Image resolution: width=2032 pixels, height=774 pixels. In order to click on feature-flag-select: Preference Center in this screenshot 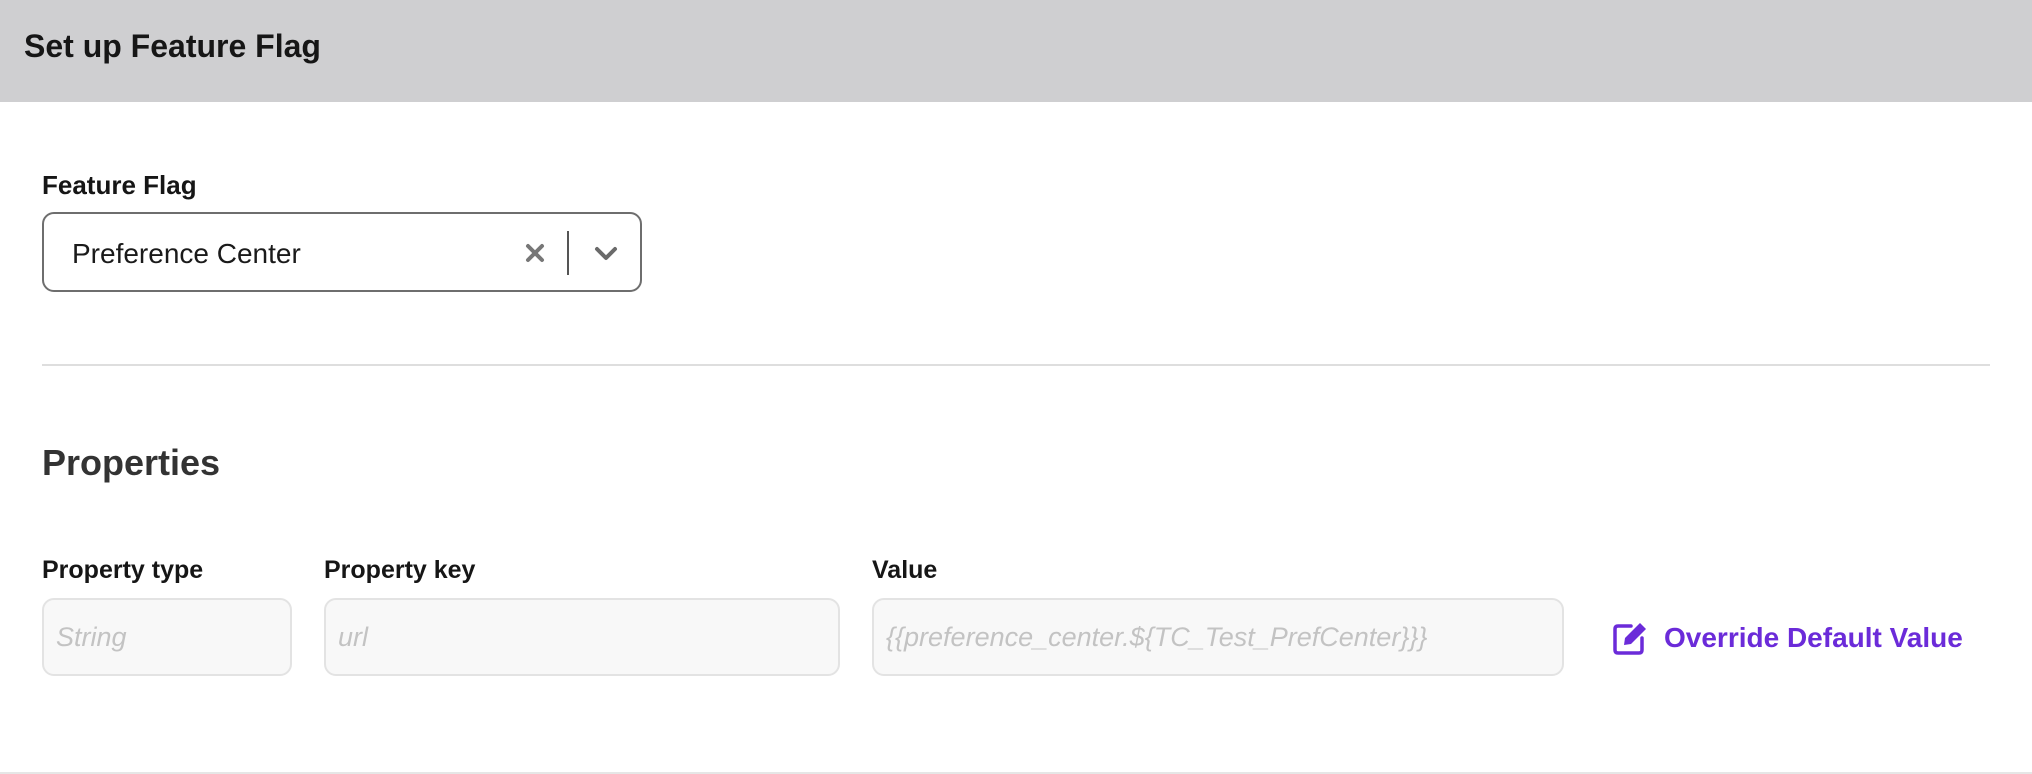, I will do `click(342, 252)`.